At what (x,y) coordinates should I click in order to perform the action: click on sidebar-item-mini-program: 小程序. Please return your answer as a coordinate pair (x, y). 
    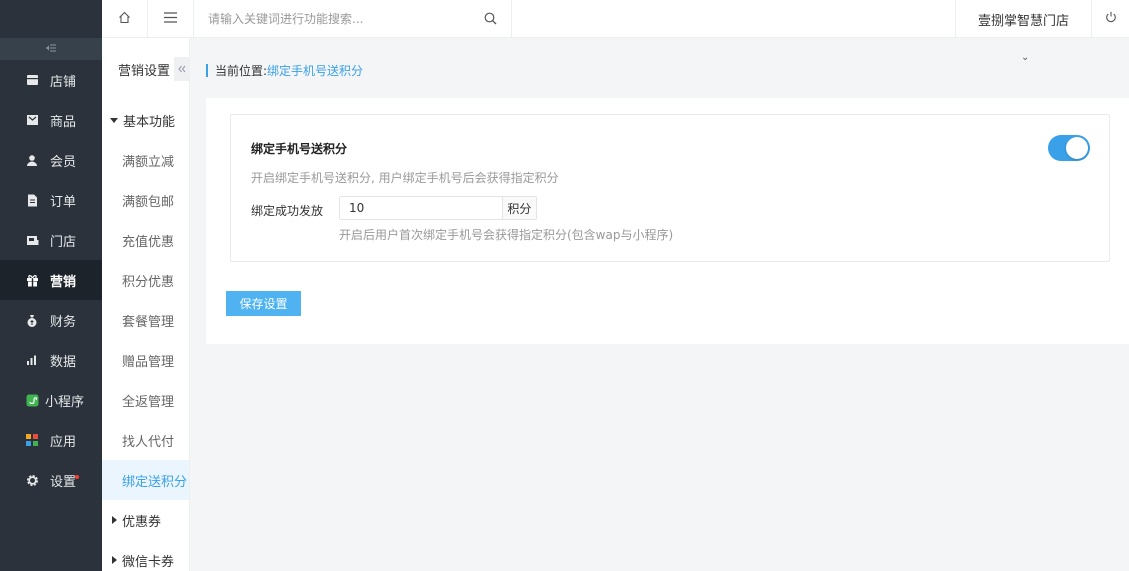
    Looking at the image, I should click on (51, 400).